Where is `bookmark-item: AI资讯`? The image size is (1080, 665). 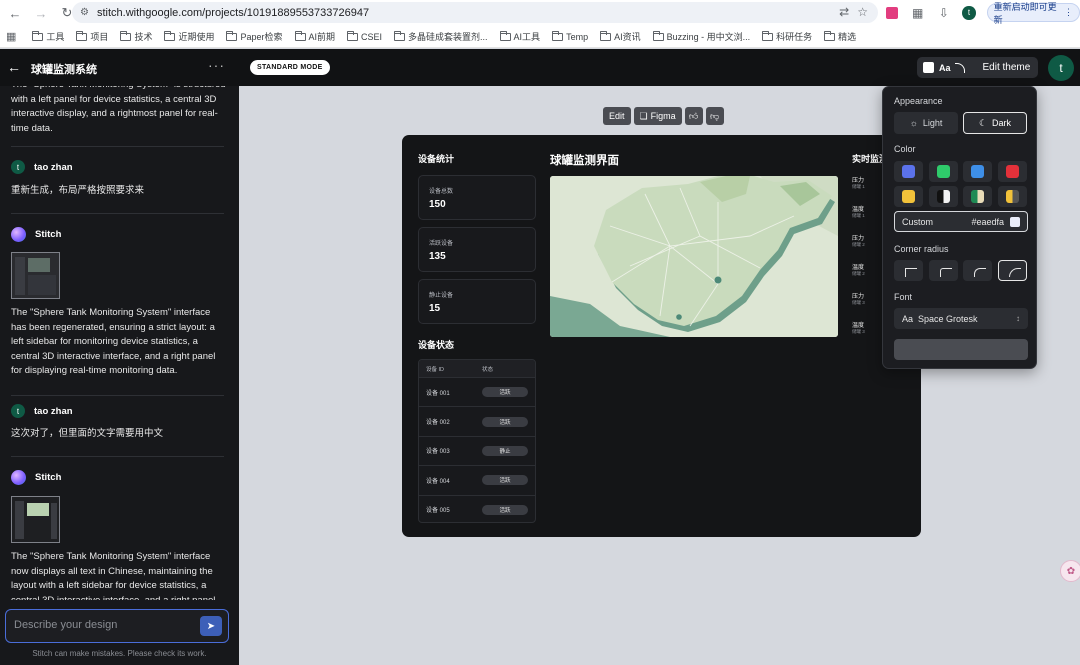
bookmark-item: AI资讯 is located at coordinates (620, 36).